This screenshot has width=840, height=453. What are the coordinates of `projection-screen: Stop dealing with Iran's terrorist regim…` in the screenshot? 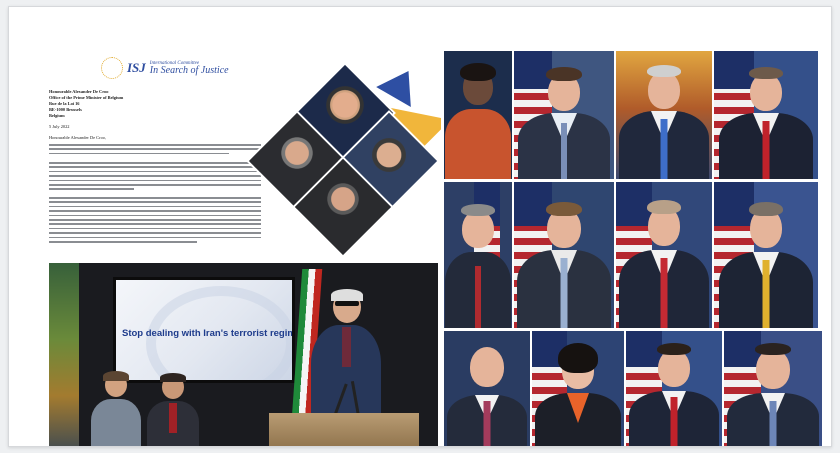 It's located at (204, 330).